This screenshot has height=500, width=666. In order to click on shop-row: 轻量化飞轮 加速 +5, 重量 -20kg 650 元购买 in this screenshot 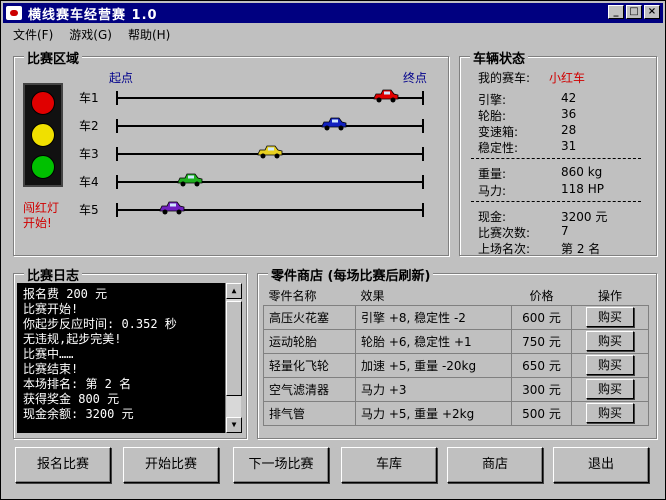, I will do `click(456, 365)`.